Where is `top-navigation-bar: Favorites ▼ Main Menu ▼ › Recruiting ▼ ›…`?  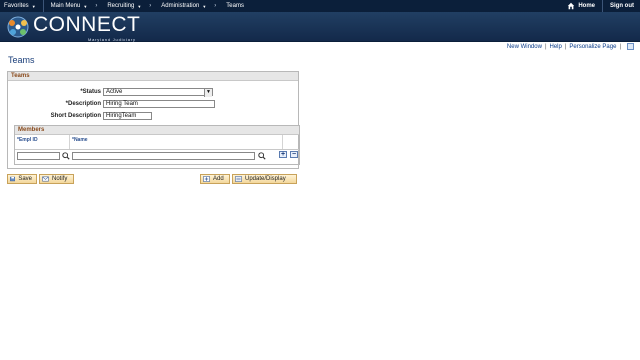 top-navigation-bar: Favorites ▼ Main Menu ▼ › Recruiting ▼ ›… is located at coordinates (320, 6).